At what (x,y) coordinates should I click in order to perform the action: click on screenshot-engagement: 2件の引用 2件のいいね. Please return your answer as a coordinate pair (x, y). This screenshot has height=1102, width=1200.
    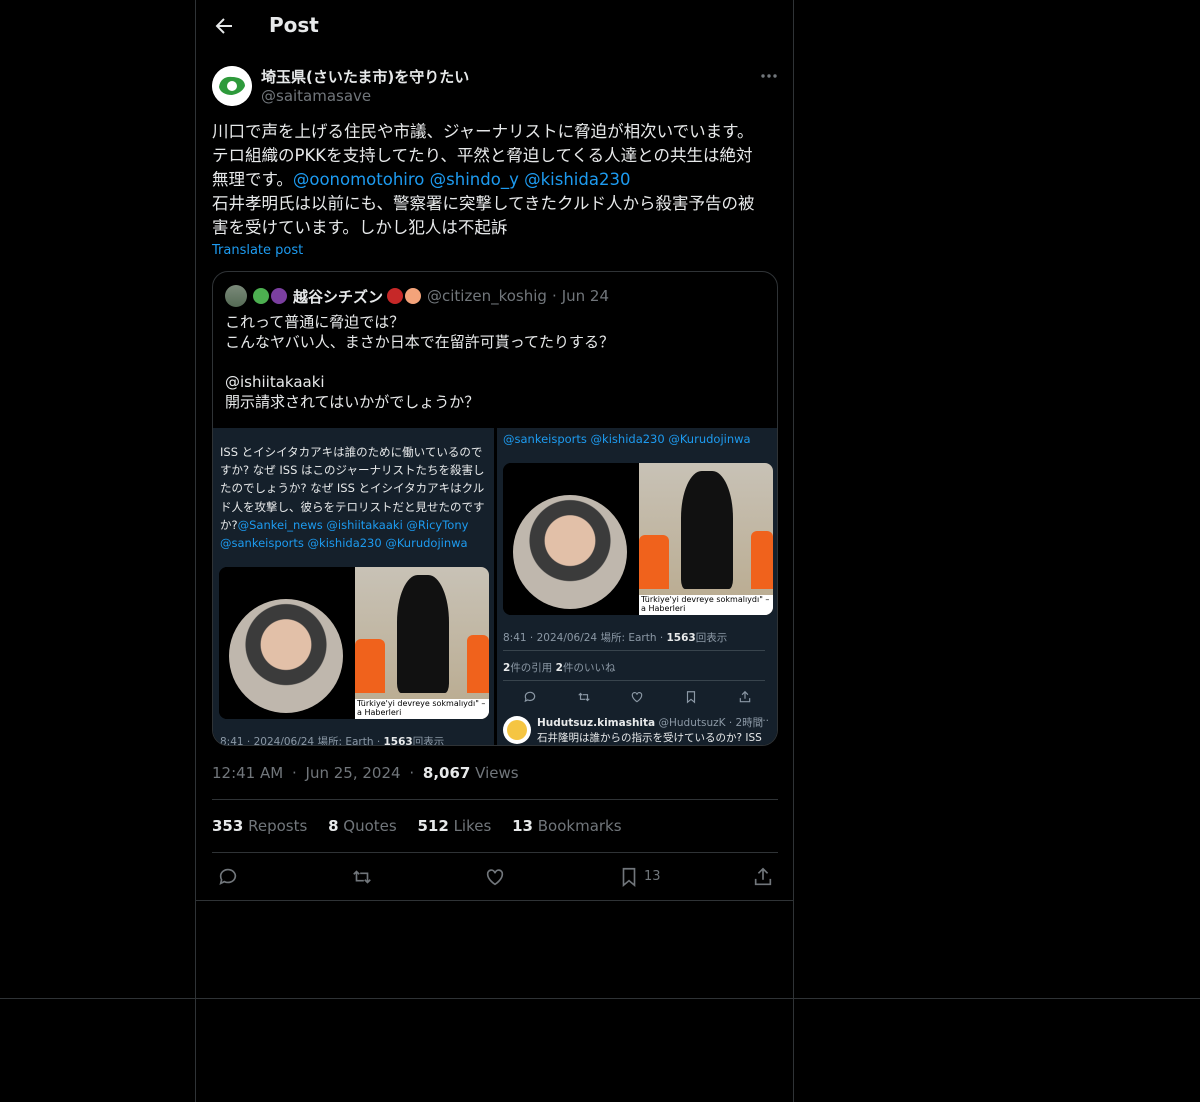
    Looking at the image, I should click on (559, 667).